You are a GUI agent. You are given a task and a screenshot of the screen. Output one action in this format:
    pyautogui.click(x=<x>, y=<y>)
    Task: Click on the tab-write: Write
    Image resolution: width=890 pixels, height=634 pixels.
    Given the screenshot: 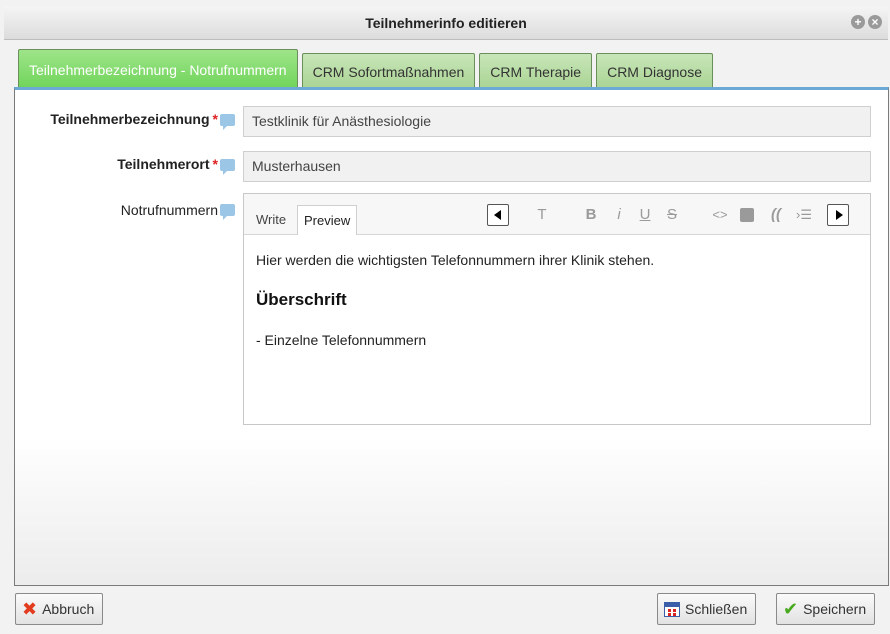 What is the action you would take?
    pyautogui.click(x=271, y=220)
    